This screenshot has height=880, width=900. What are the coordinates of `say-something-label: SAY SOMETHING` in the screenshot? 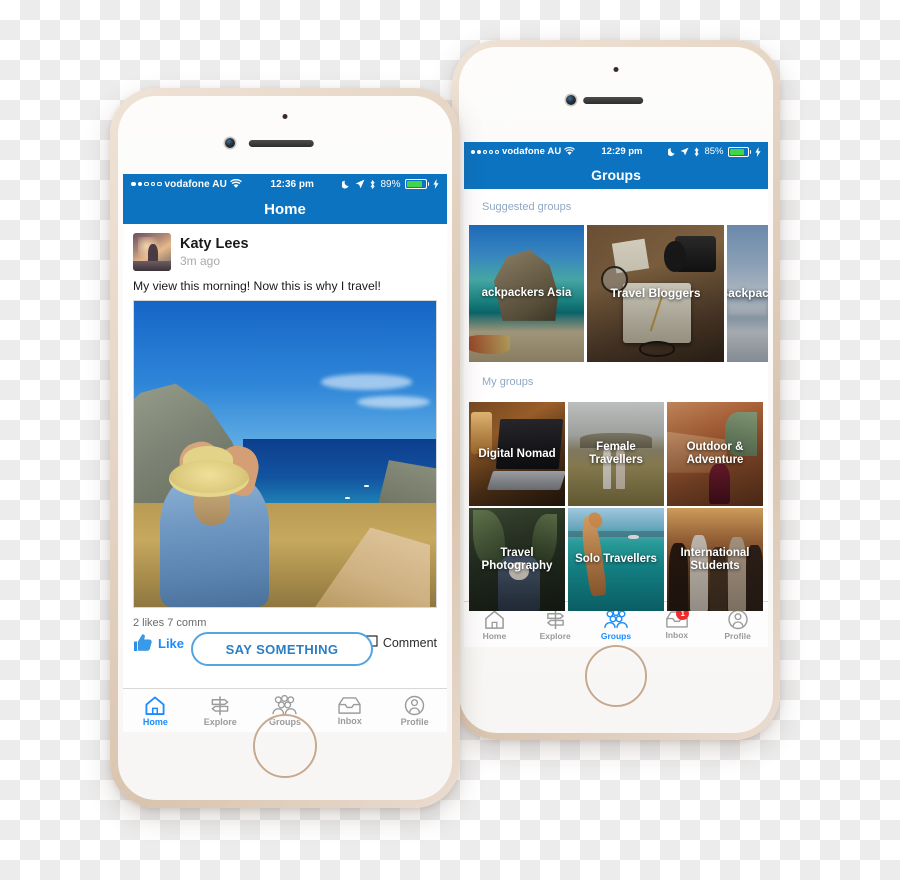 It's located at (282, 649).